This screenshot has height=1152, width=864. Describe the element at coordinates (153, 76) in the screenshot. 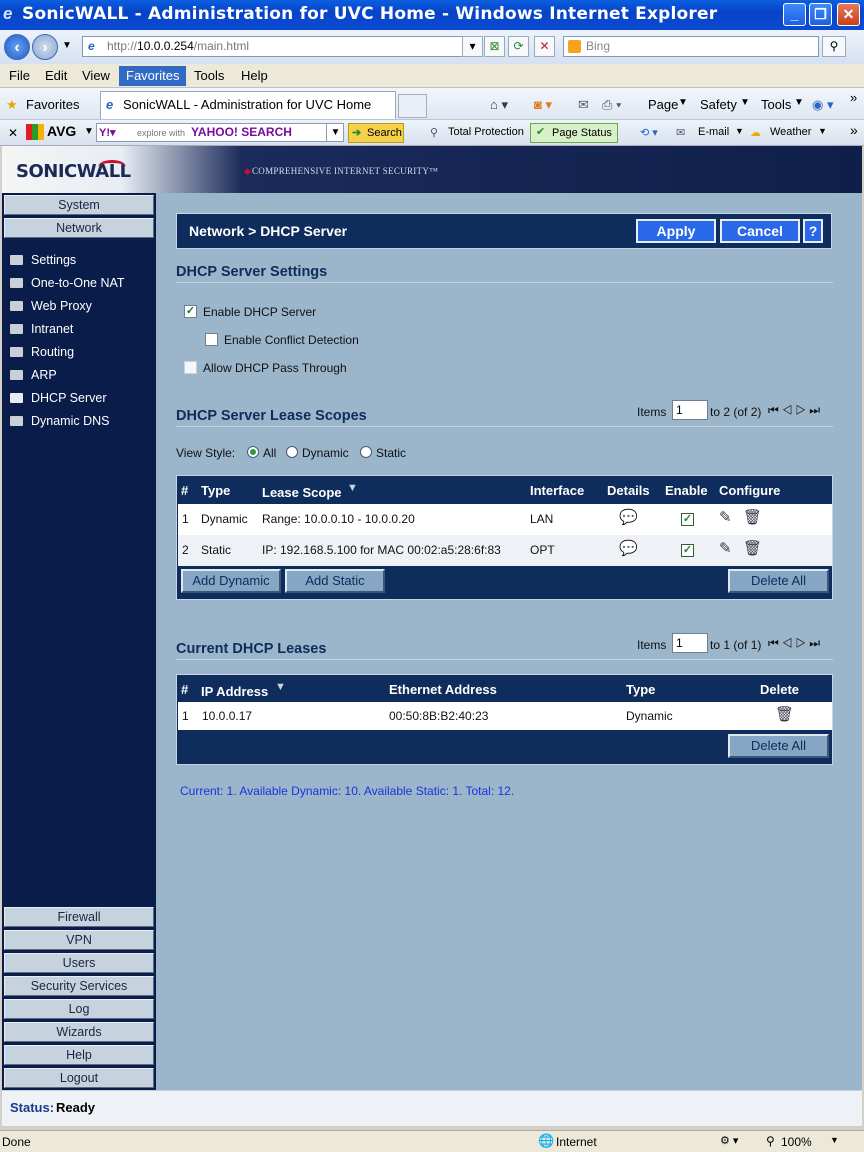

I see `menu-favorites: Favorites` at that location.